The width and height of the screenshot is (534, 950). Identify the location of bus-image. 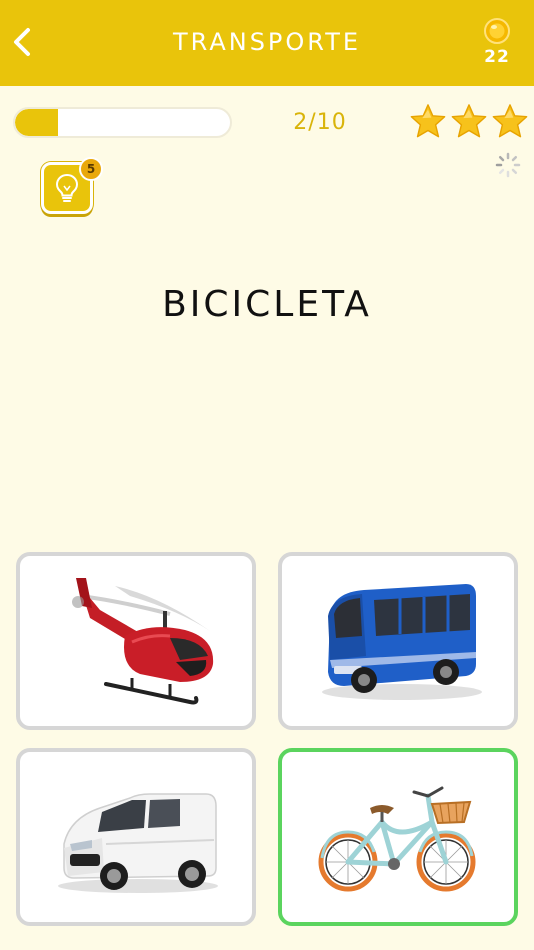
(402, 642).